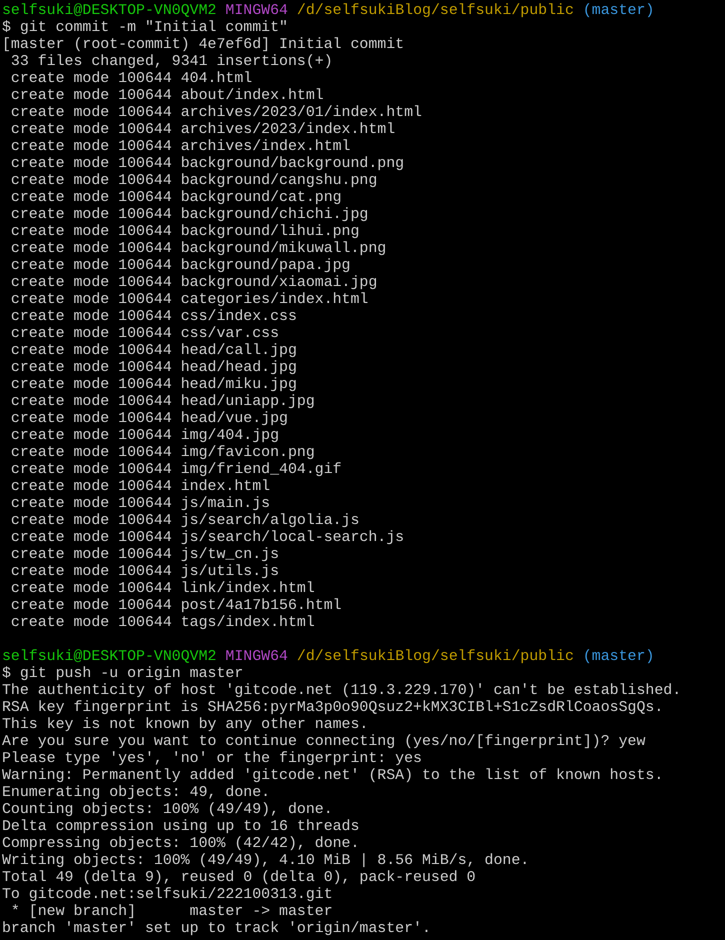 This screenshot has height=940, width=725. What do you see at coordinates (189, 215) in the screenshot?
I see `terminal-output-line: create mode 100644 background/chichi.jpg` at bounding box center [189, 215].